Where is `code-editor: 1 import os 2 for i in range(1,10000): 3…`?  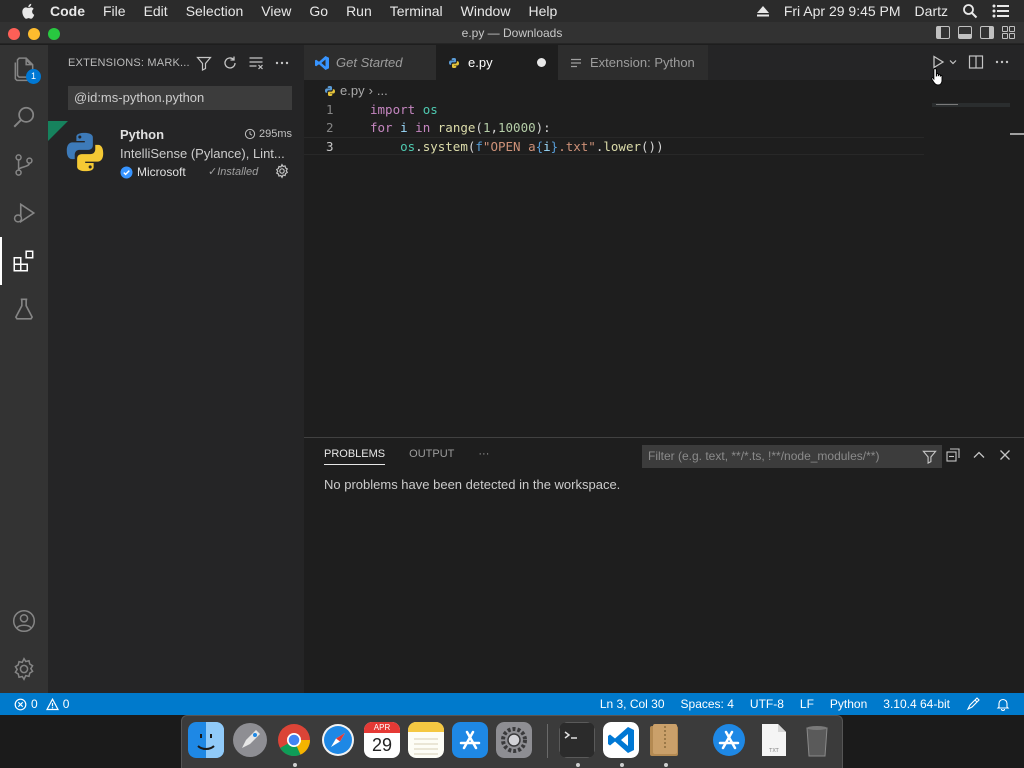 code-editor: 1 import os 2 for i in range(1,10000): 3… is located at coordinates (614, 128).